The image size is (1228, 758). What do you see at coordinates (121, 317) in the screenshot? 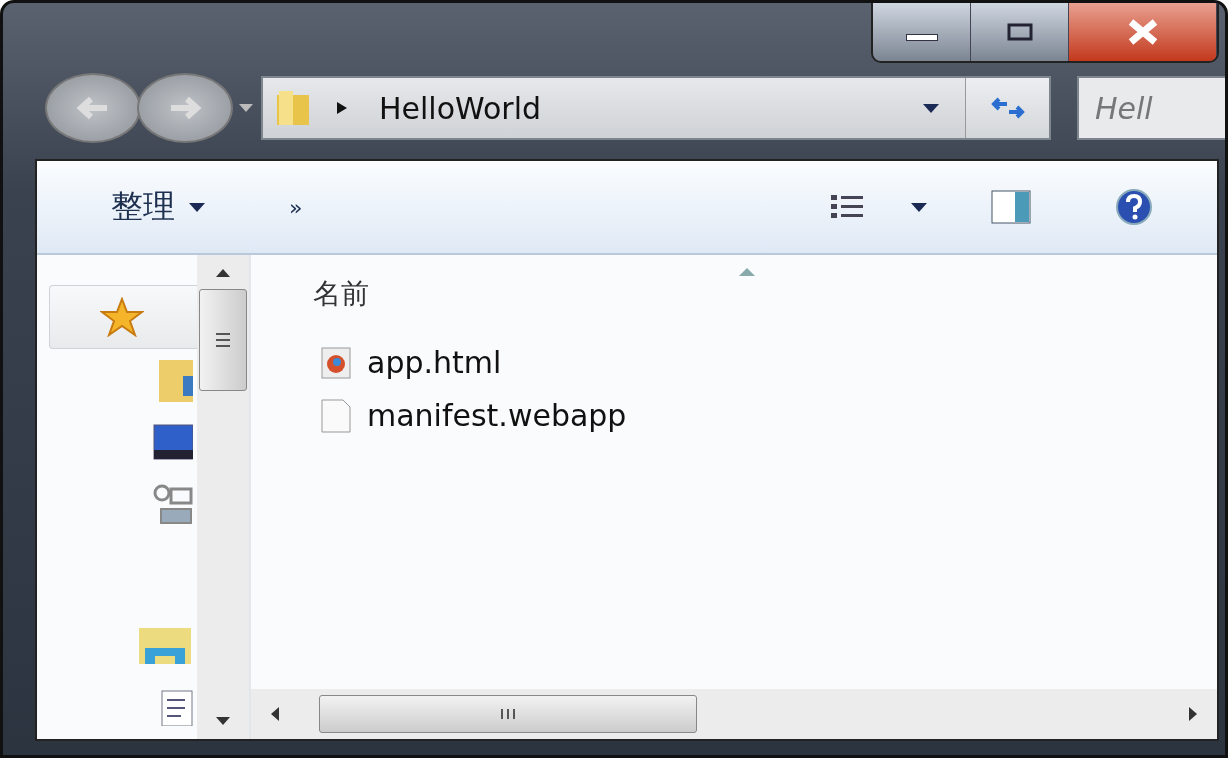
I see `star-icon` at bounding box center [121, 317].